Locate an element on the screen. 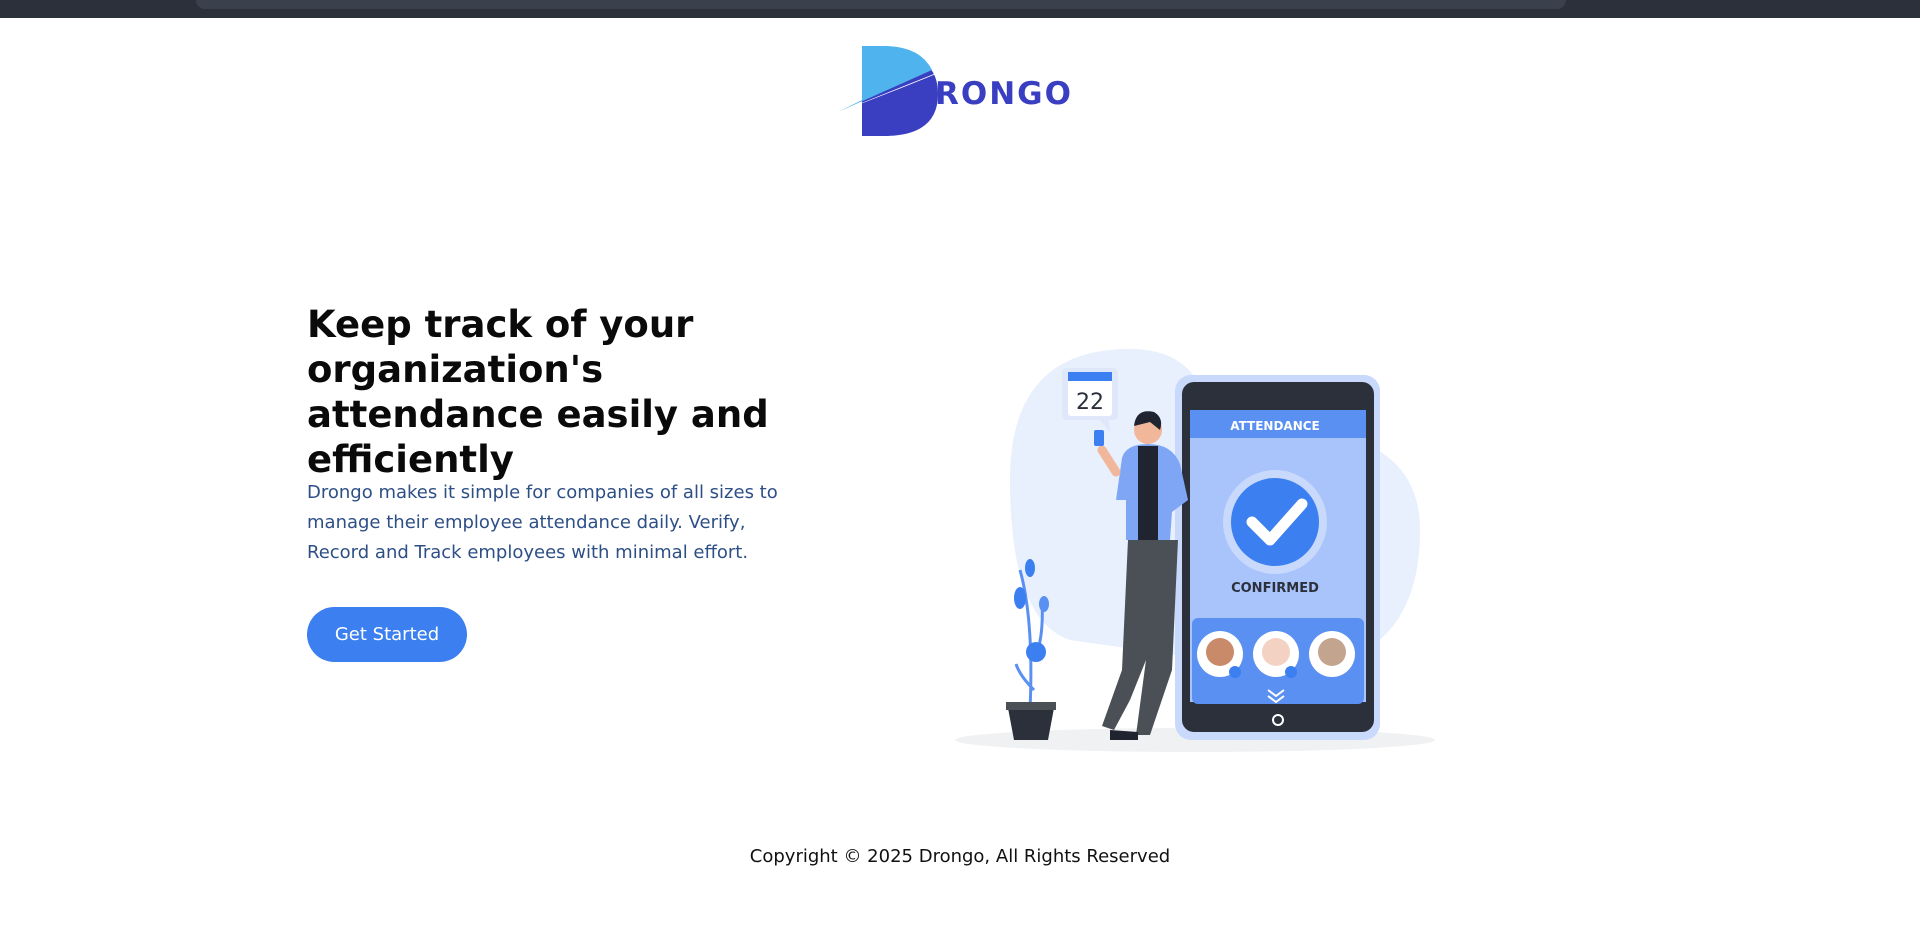 Image resolution: width=1920 pixels, height=939 pixels. confirmed-status: CONFIRMED is located at coordinates (1275, 588).